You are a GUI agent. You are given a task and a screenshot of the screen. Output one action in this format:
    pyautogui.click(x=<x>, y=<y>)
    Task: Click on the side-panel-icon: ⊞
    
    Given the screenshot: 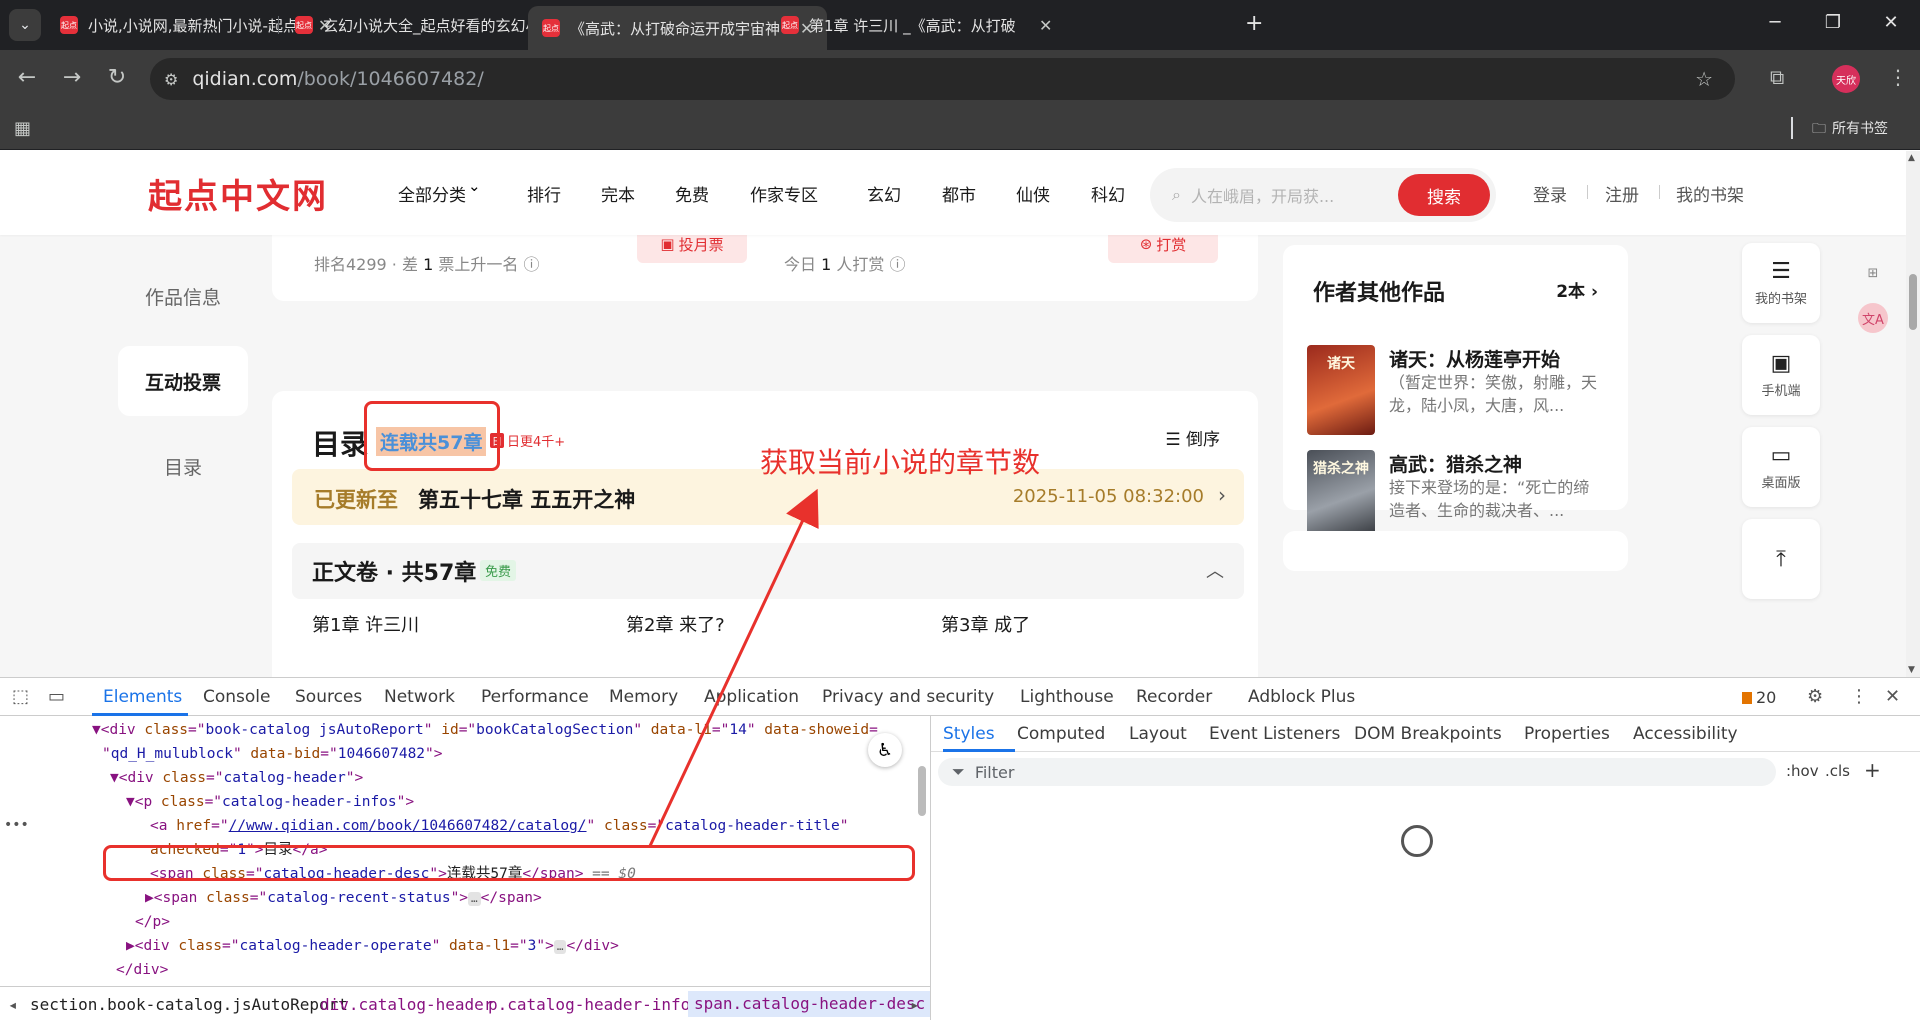 What is the action you would take?
    pyautogui.click(x=1873, y=273)
    